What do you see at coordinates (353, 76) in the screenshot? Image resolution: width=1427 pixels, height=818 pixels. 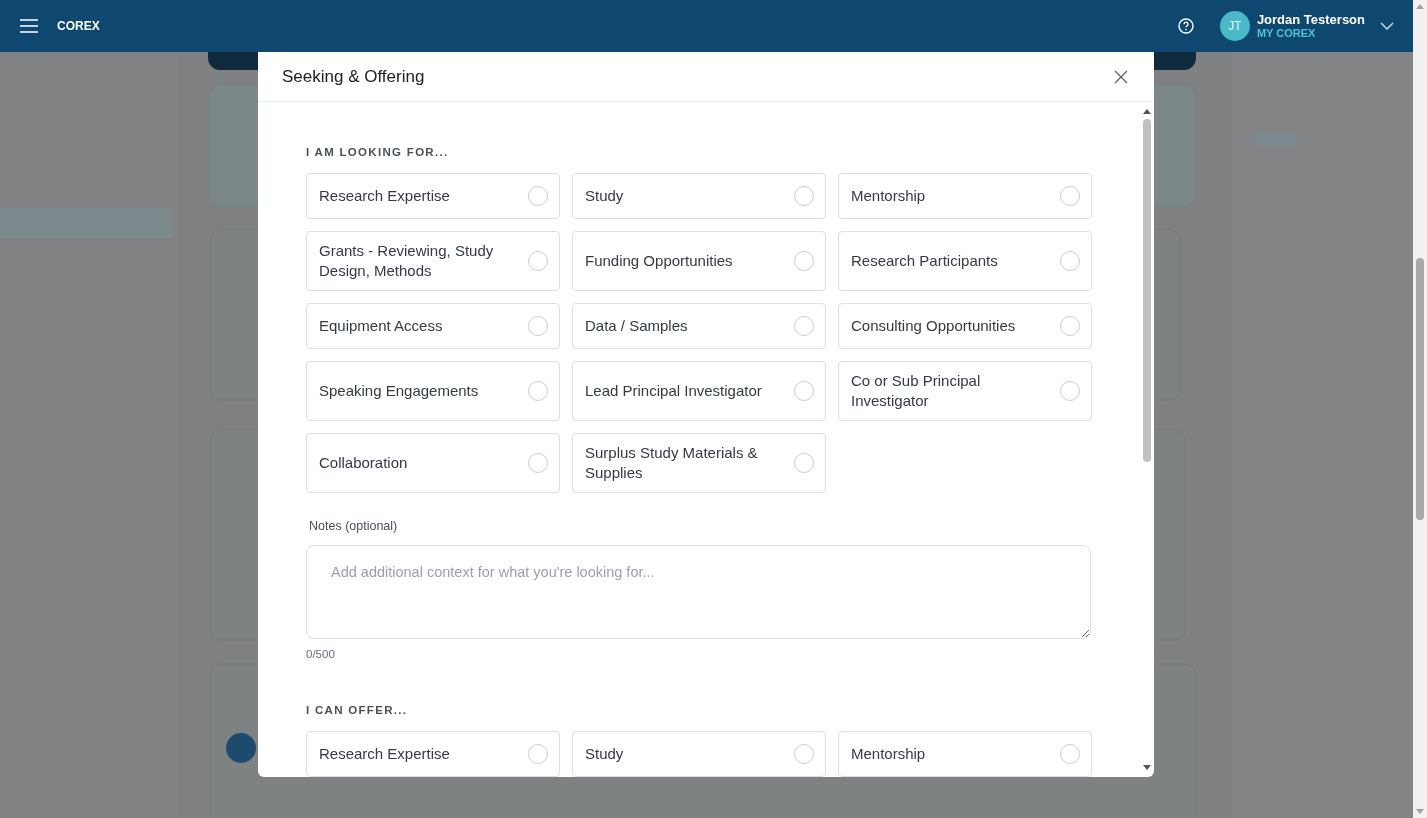 I see `modal-title: Seeking & Offering` at bounding box center [353, 76].